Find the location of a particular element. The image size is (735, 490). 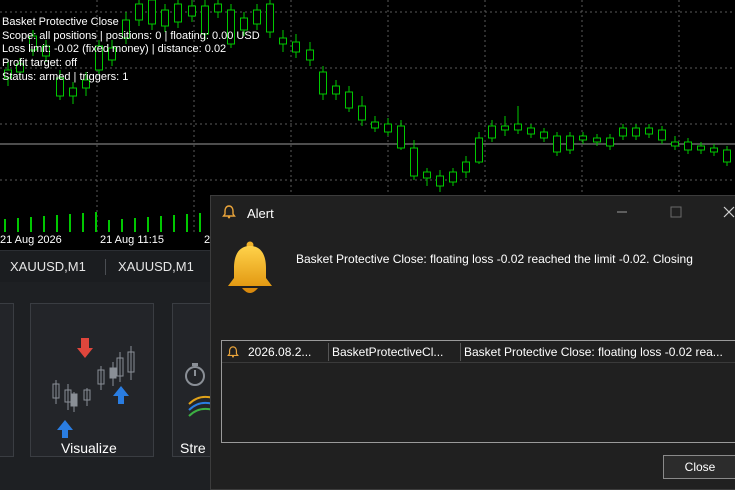

info-line: Status: armed | triggers: 1 is located at coordinates (65, 76).